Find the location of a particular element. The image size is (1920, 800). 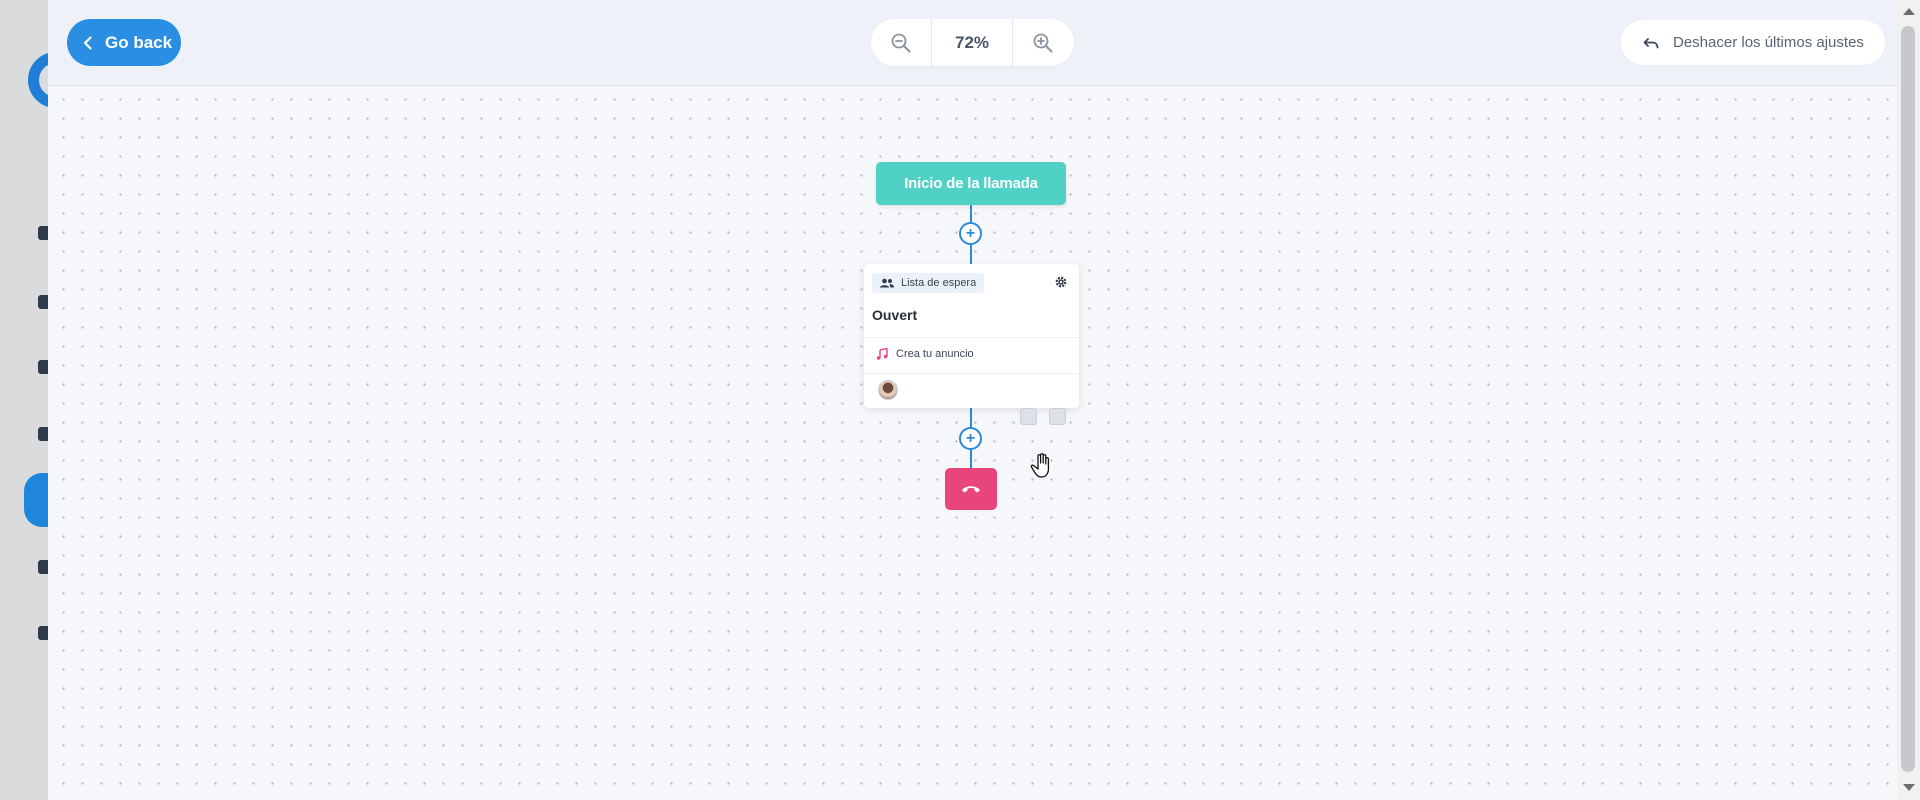

zoom-out-button is located at coordinates (901, 42).